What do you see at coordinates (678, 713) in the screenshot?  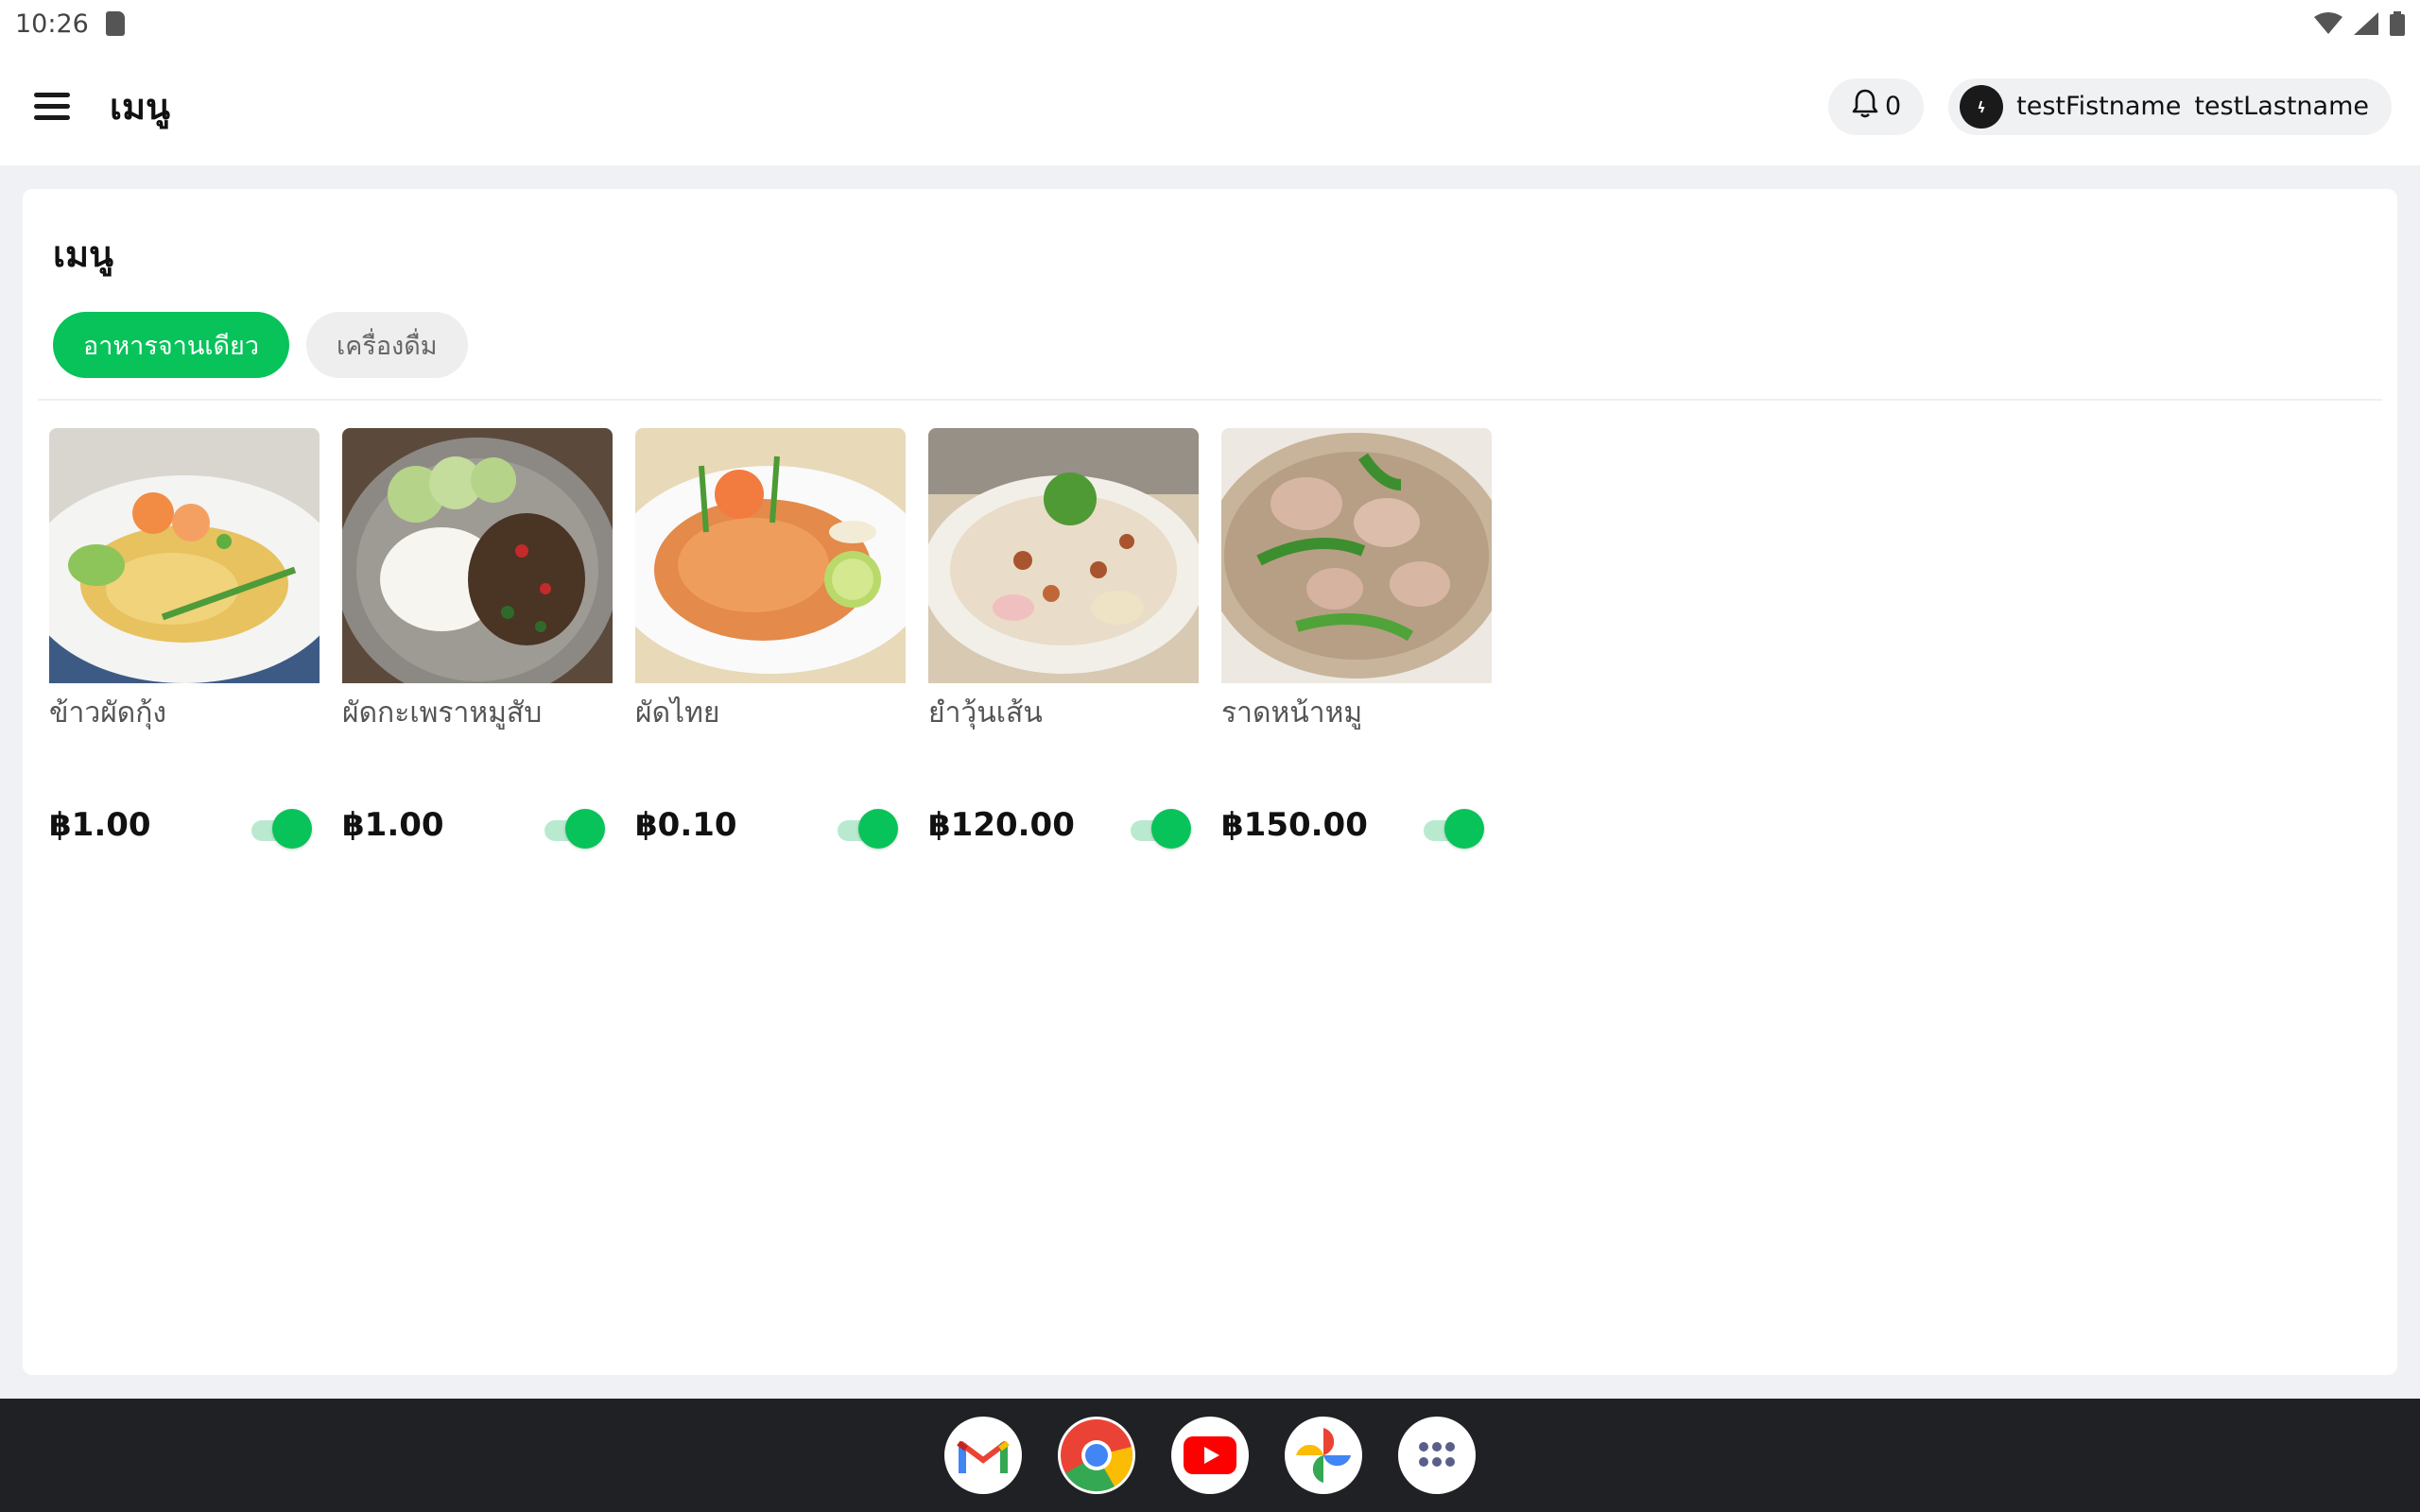 I see `menu-item-name: ผัดไทย` at bounding box center [678, 713].